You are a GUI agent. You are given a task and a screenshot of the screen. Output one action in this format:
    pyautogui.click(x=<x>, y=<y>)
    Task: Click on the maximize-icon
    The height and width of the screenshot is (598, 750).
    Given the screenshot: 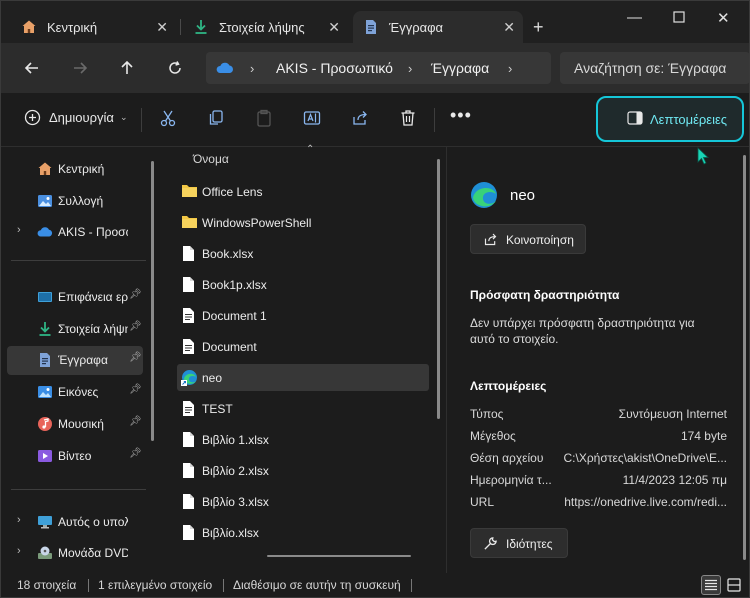 What is the action you would take?
    pyautogui.click(x=679, y=18)
    